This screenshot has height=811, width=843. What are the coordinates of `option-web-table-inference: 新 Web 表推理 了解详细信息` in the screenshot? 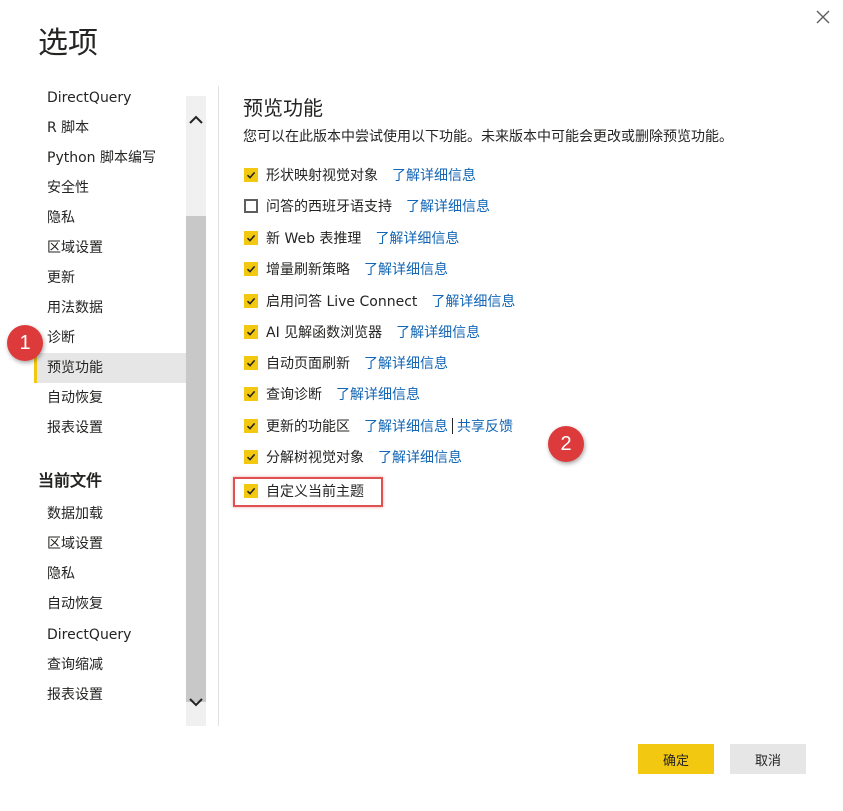 It's located at (351, 238).